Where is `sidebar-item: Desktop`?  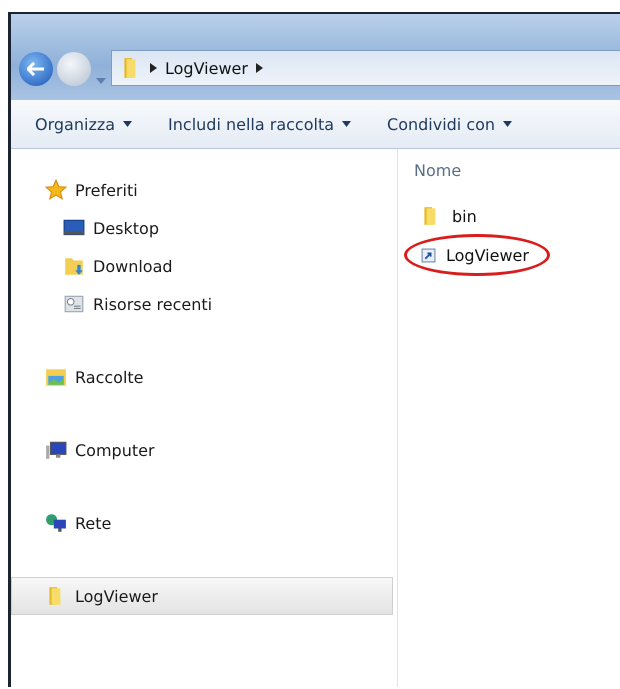
sidebar-item: Desktop is located at coordinates (204, 228).